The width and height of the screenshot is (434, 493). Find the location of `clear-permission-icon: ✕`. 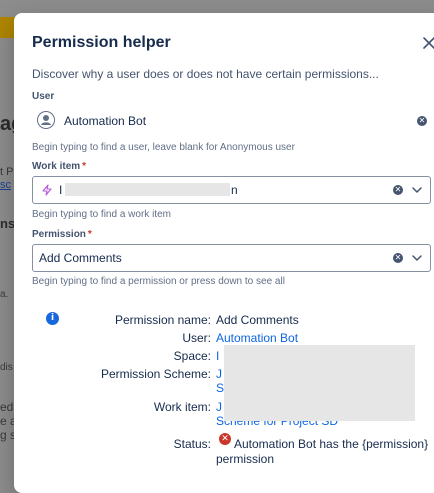

clear-permission-icon: ✕ is located at coordinates (398, 258).